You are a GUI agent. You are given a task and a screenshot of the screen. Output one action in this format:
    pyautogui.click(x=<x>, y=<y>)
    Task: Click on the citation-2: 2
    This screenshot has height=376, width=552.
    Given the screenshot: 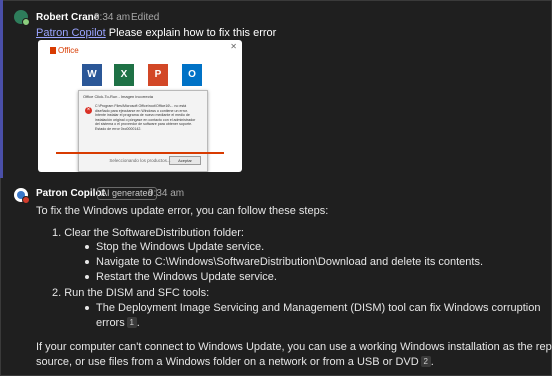 What is the action you would take?
    pyautogui.click(x=425, y=361)
    